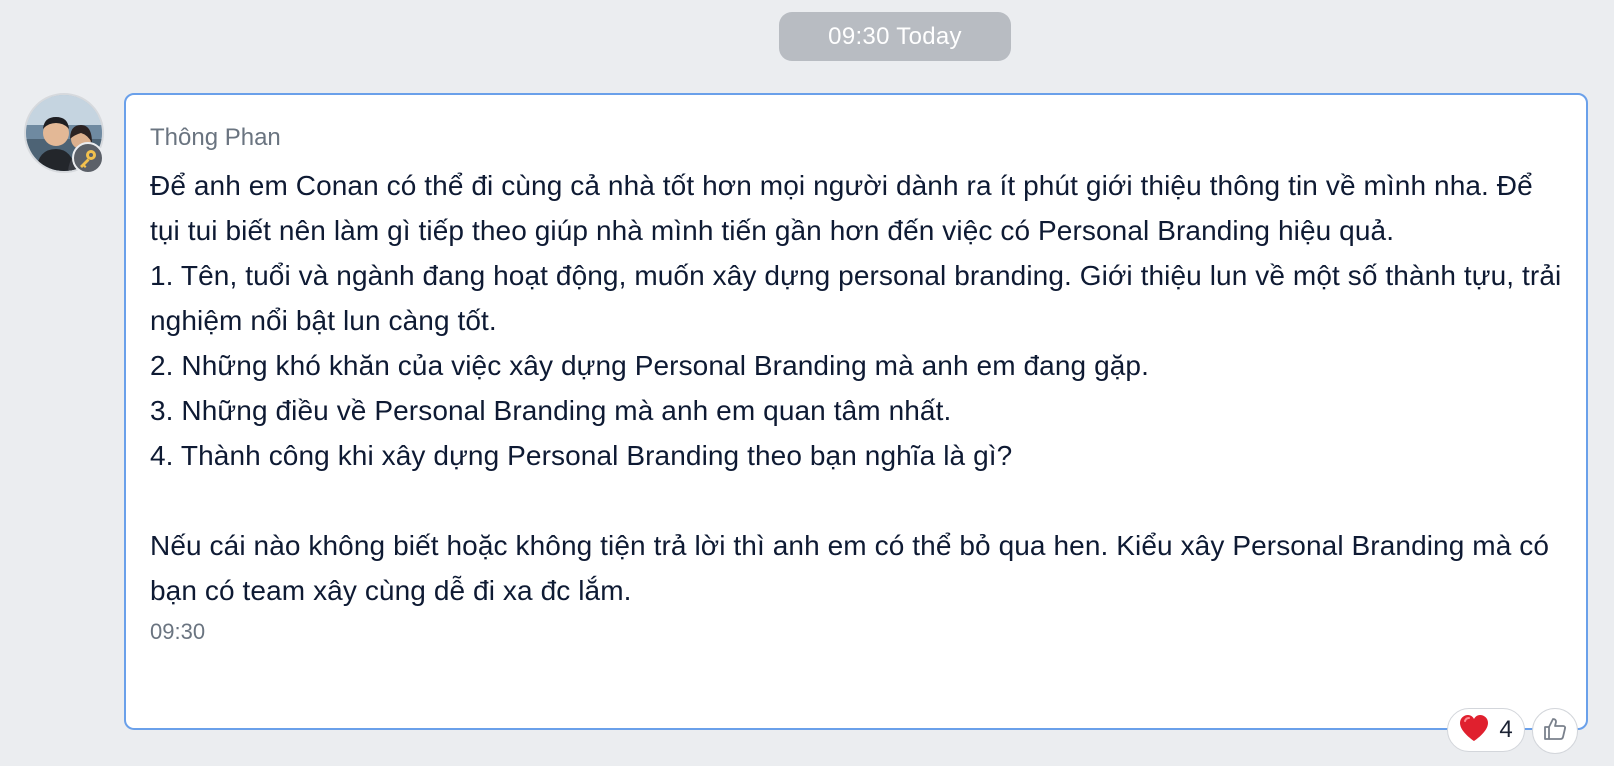 The image size is (1614, 766). I want to click on like-button, so click(1555, 731).